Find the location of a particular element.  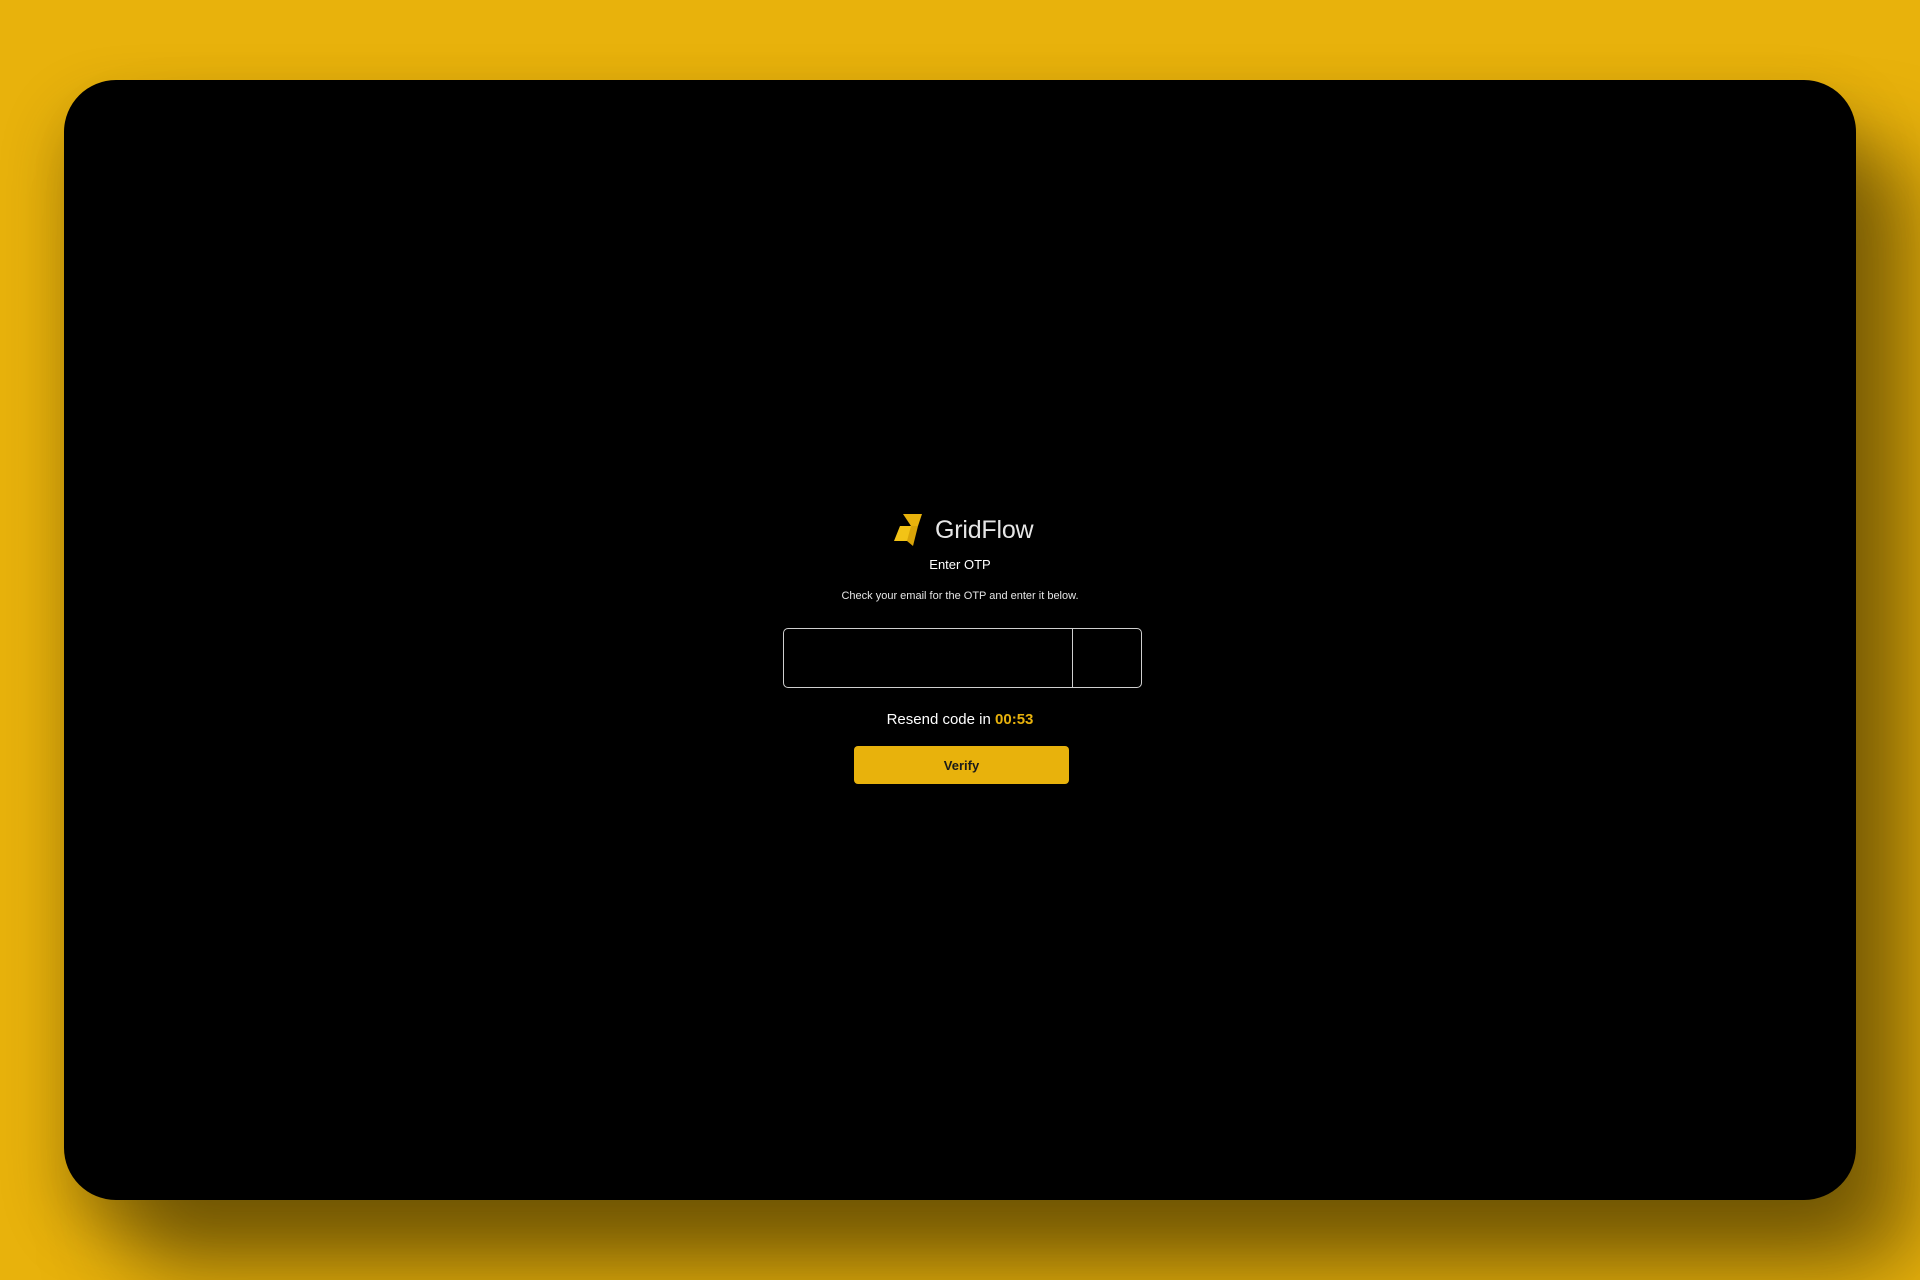

otp-input-group is located at coordinates (962, 658).